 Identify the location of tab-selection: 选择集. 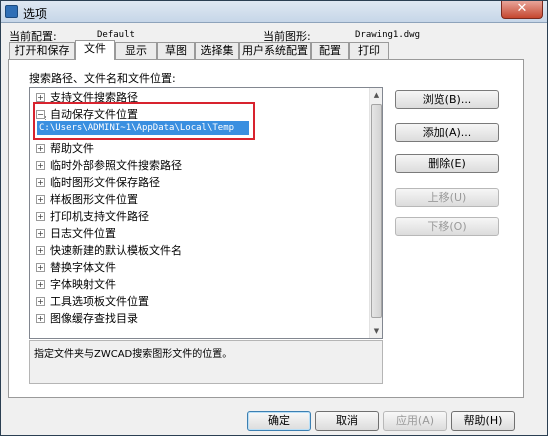
(217, 50).